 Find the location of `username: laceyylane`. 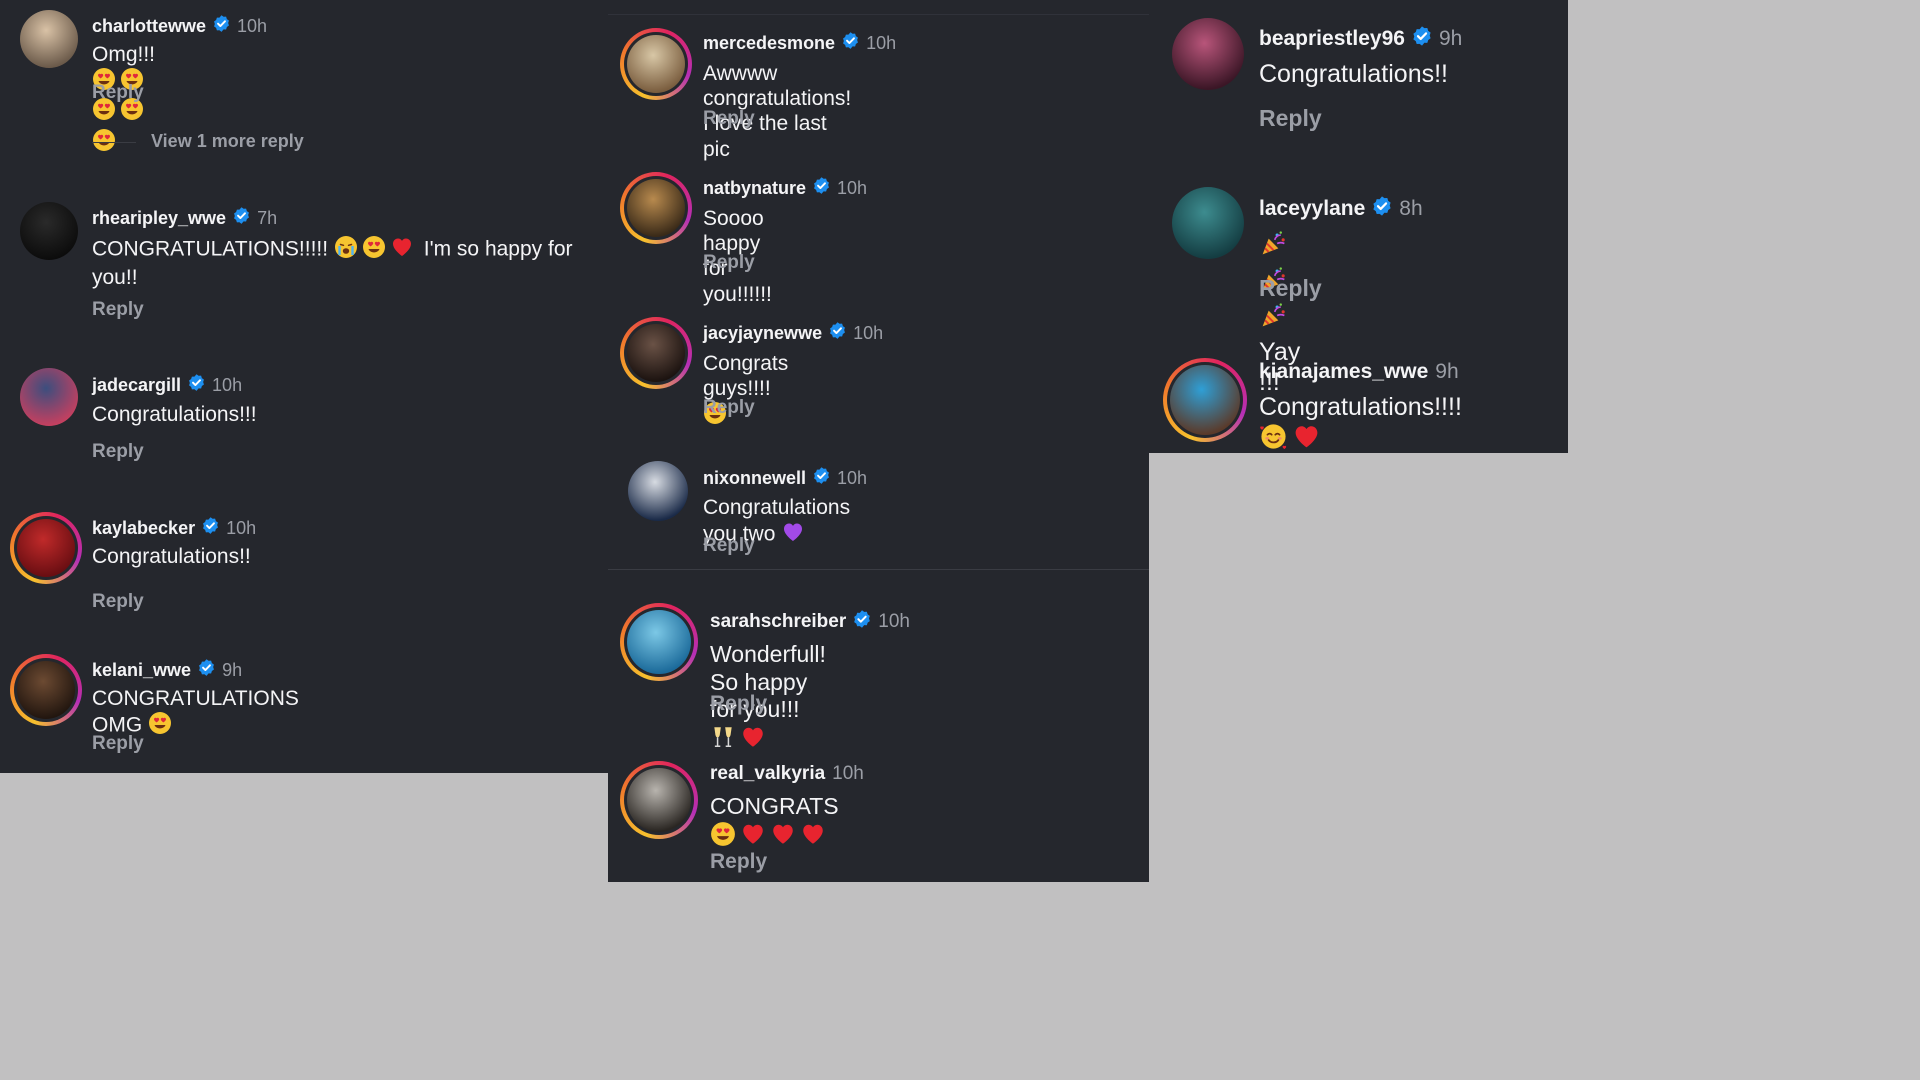

username: laceyylane is located at coordinates (1312, 209).